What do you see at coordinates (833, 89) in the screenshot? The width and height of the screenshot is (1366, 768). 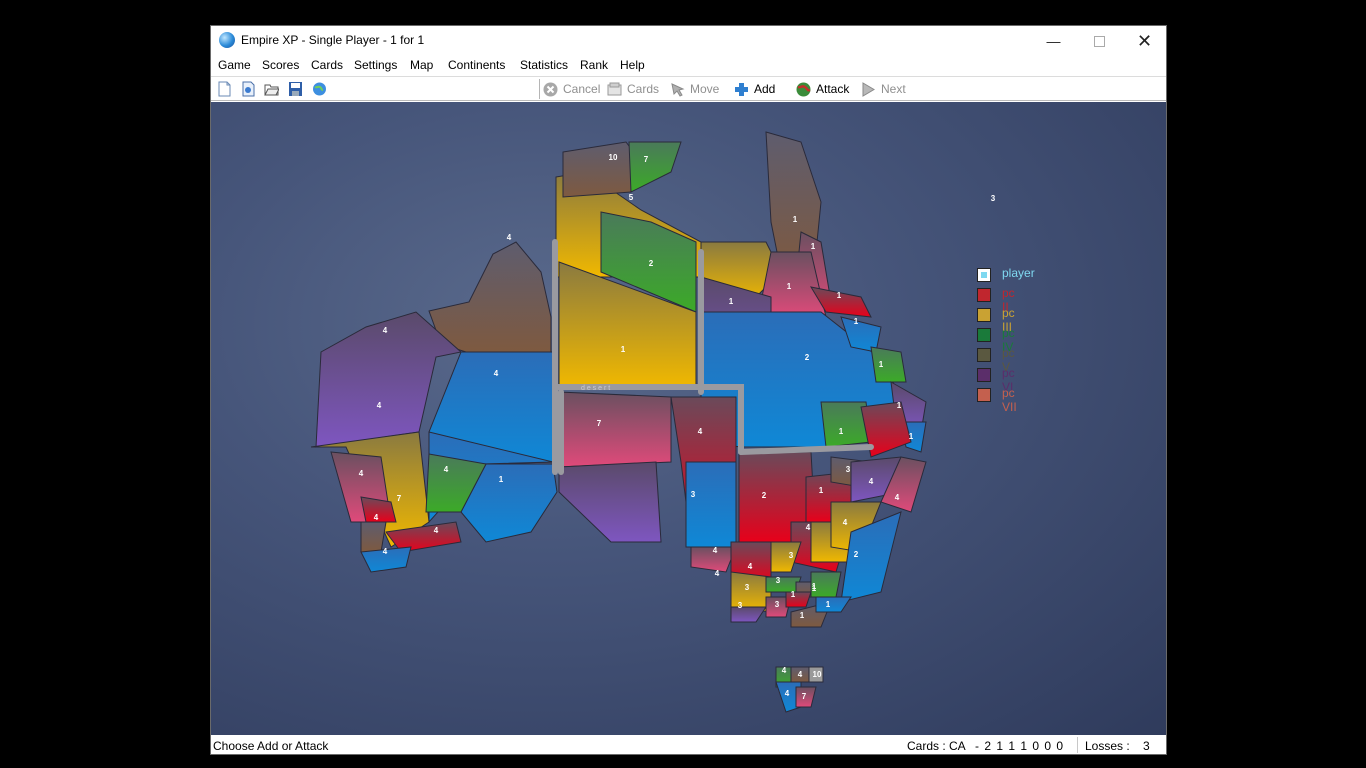 I see `attack-label: Attack` at bounding box center [833, 89].